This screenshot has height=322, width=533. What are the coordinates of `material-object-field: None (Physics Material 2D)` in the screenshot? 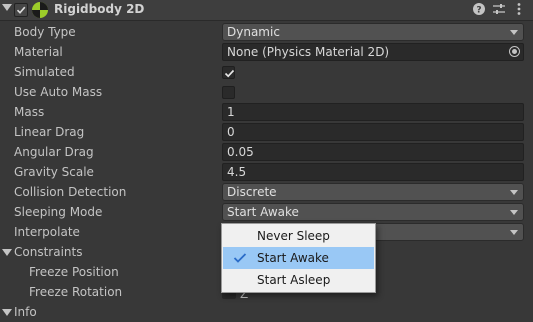 It's located at (373, 52).